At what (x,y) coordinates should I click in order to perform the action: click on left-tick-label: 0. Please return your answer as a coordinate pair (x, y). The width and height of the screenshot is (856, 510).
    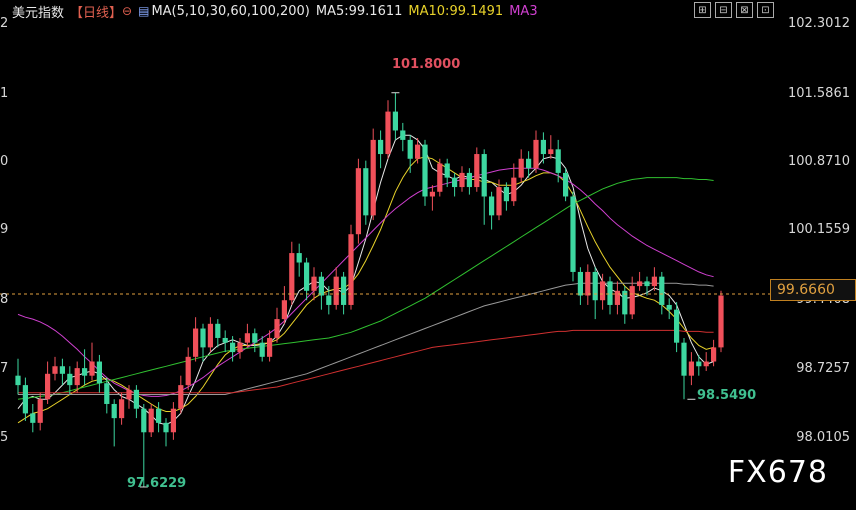
    Looking at the image, I should click on (4, 161).